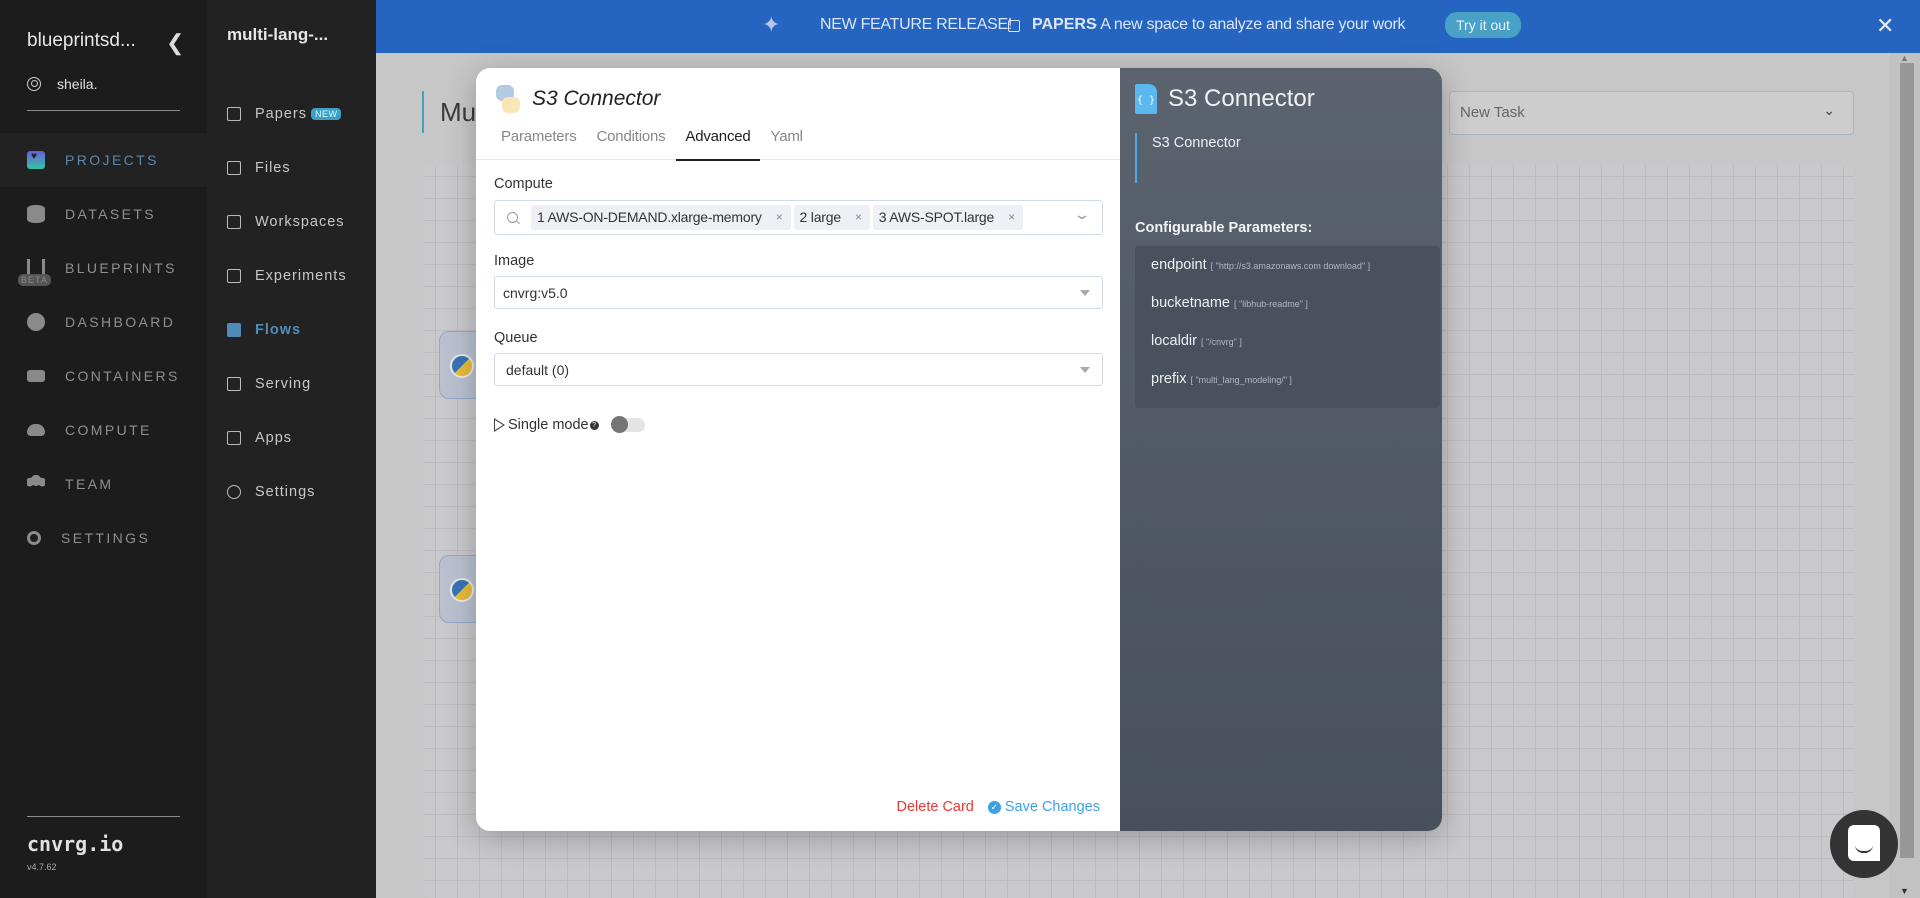  I want to click on single-mode-toggle, so click(627, 424).